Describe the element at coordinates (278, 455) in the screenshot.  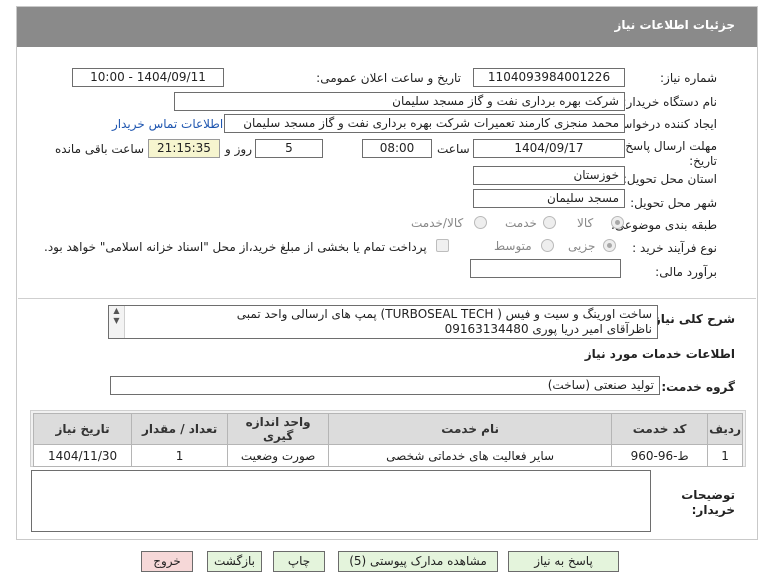
I see `cell-unit: صورت وضعیت` at that location.